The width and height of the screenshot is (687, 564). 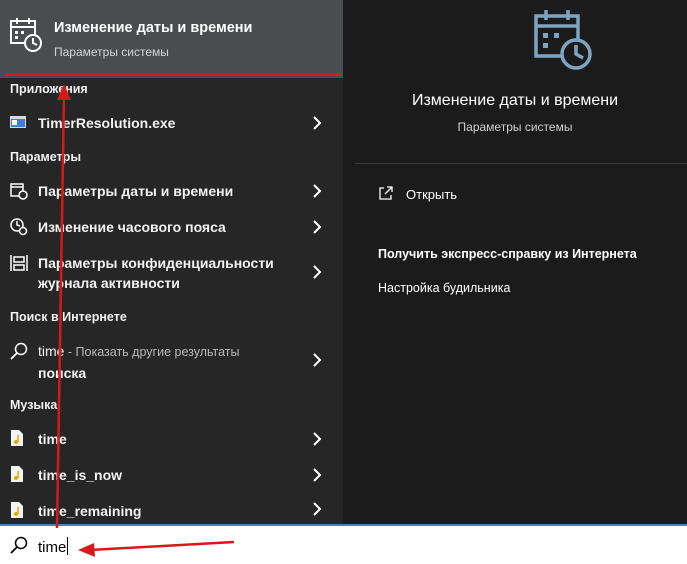 I want to click on result-web-search: time - Показать другие результаты поиска, so click(x=171, y=361).